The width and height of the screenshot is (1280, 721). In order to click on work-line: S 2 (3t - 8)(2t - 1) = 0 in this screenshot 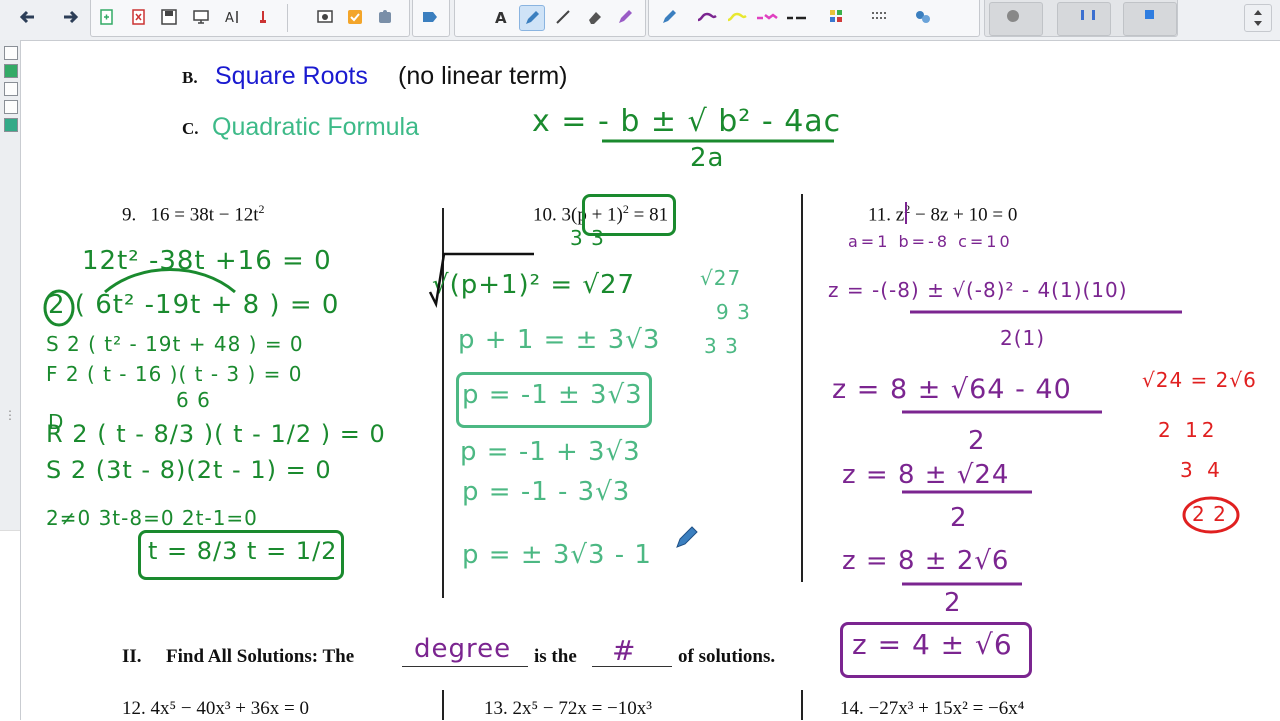, I will do `click(189, 470)`.